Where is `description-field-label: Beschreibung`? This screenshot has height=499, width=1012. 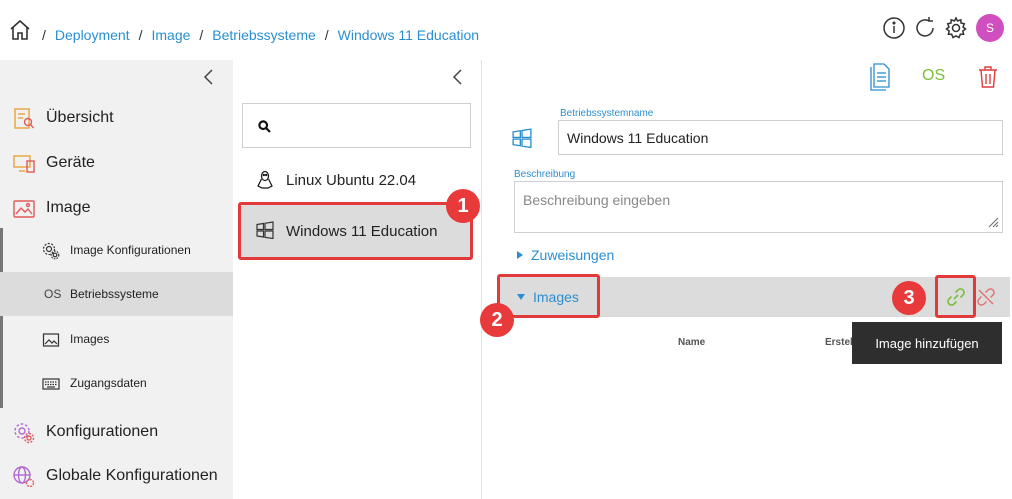
description-field-label: Beschreibung is located at coordinates (545, 174).